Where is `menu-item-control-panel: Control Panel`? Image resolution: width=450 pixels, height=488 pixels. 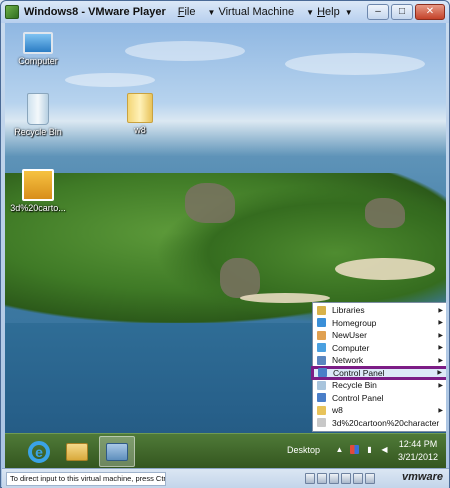
menu-item-control-panel: Control Panel is located at coordinates (379, 398).